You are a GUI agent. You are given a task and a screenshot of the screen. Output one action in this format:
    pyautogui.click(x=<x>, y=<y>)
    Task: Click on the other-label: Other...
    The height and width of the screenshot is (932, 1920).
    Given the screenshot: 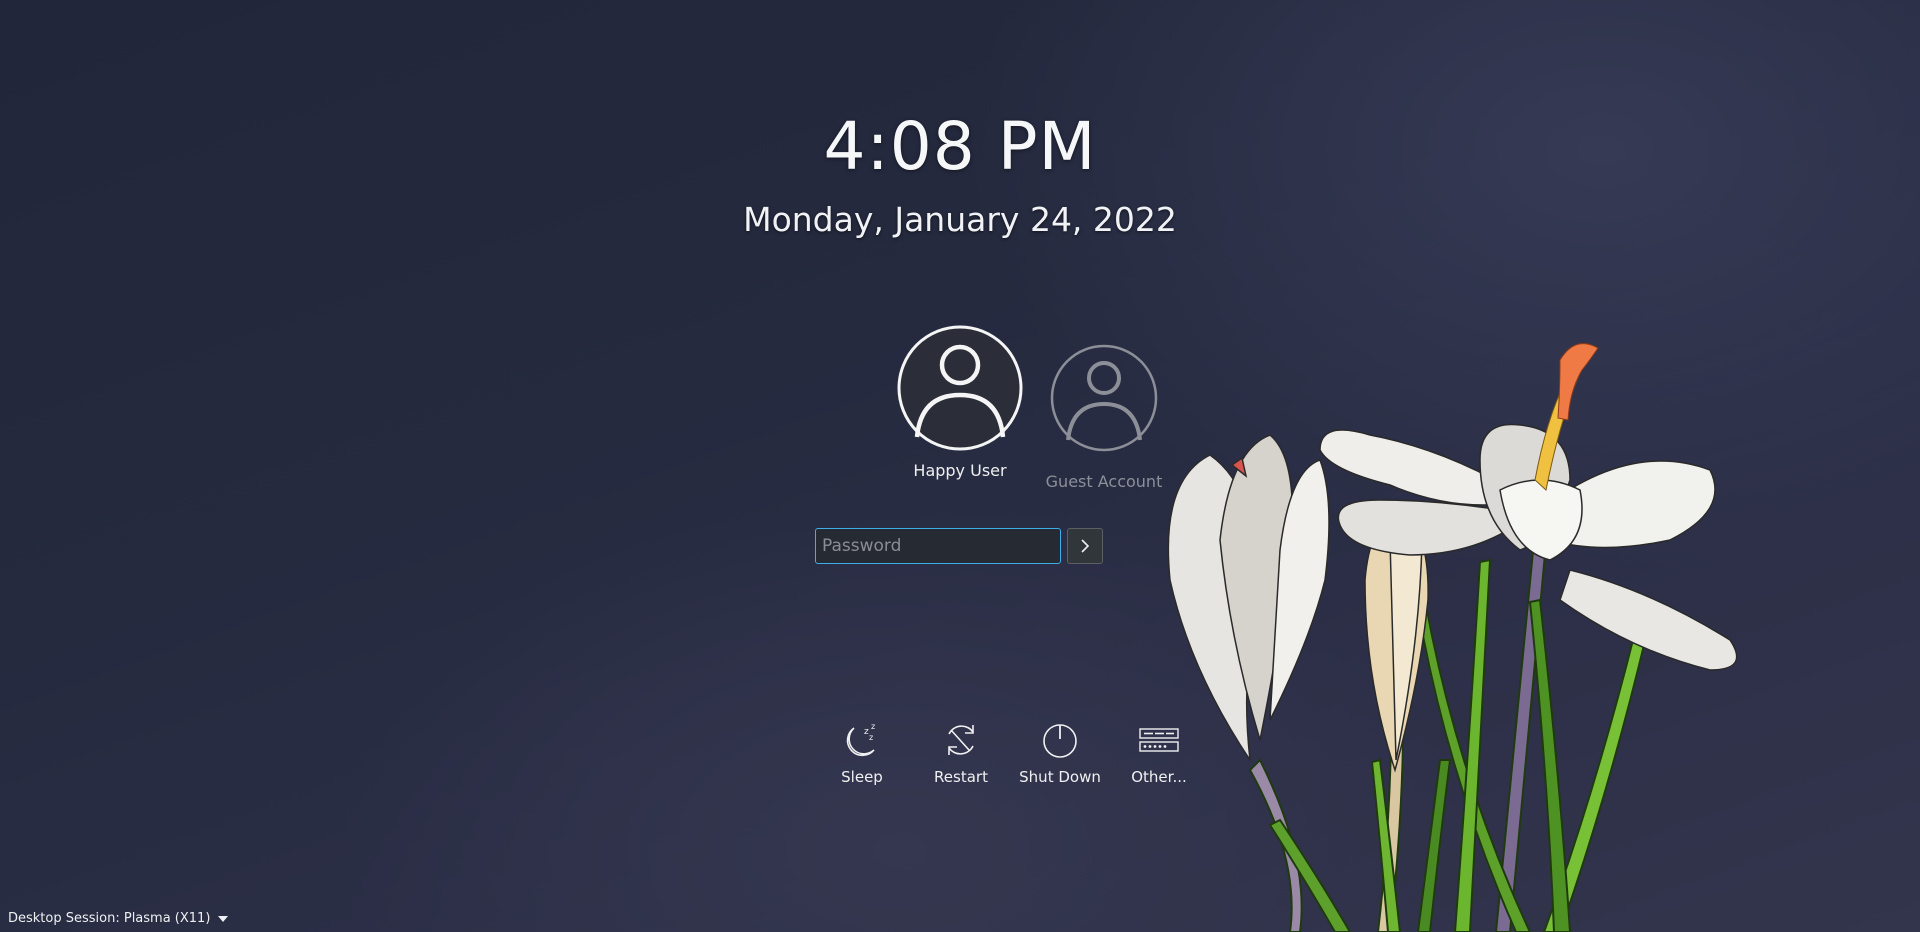 What is the action you would take?
    pyautogui.click(x=1159, y=777)
    